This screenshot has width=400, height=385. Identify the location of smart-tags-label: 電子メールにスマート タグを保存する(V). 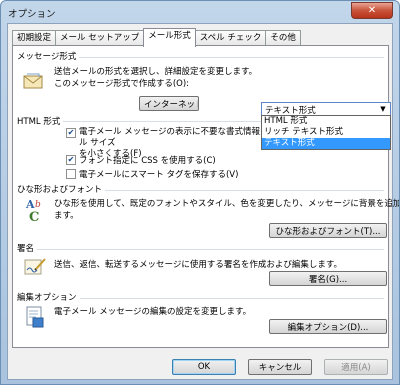
(159, 175).